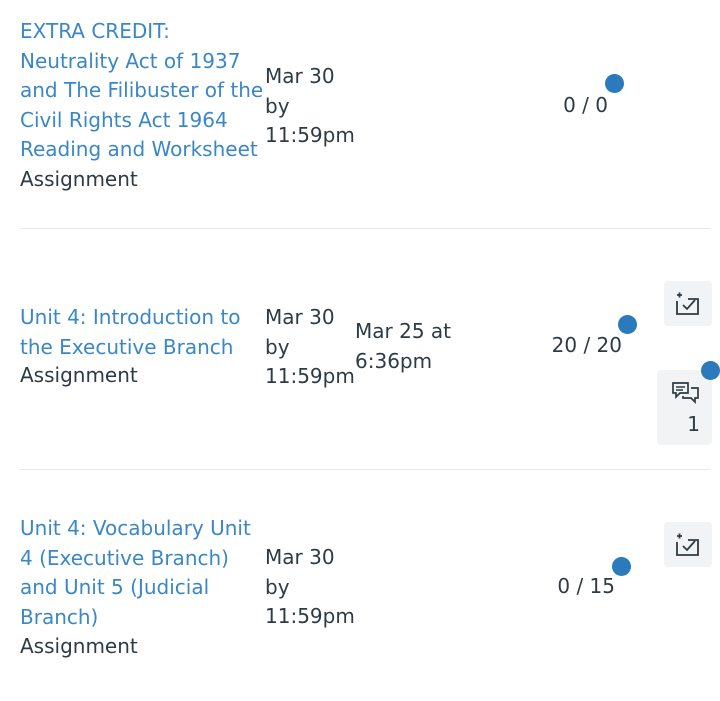 This screenshot has height=701, width=720. Describe the element at coordinates (145, 318) in the screenshot. I see `title-line: Unit 4: Introduction to` at that location.